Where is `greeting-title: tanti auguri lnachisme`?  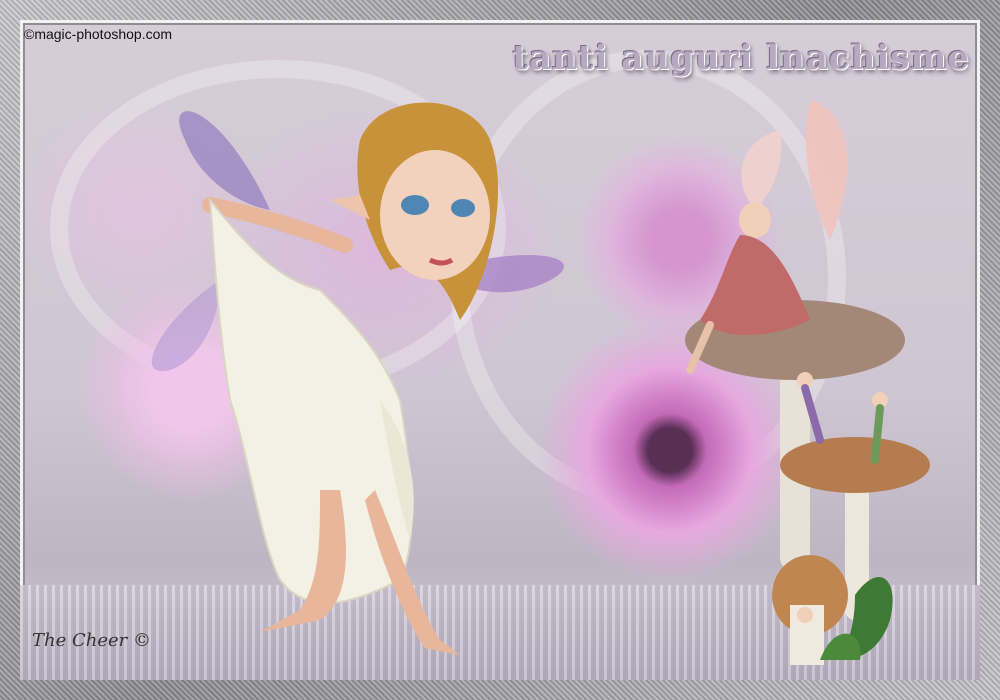 greeting-title: tanti auguri lnachisme is located at coordinates (741, 58).